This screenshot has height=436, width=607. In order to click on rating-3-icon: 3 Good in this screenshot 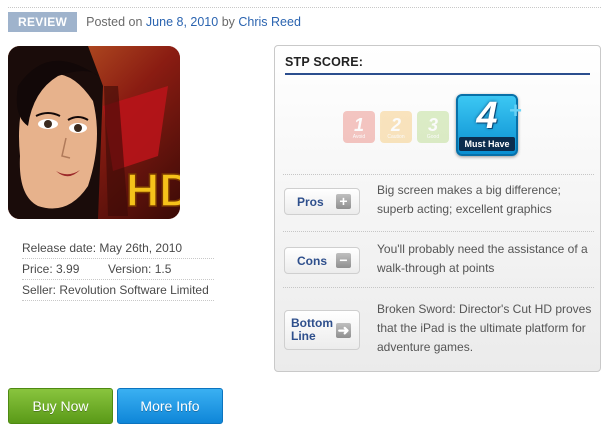, I will do `click(433, 127)`.